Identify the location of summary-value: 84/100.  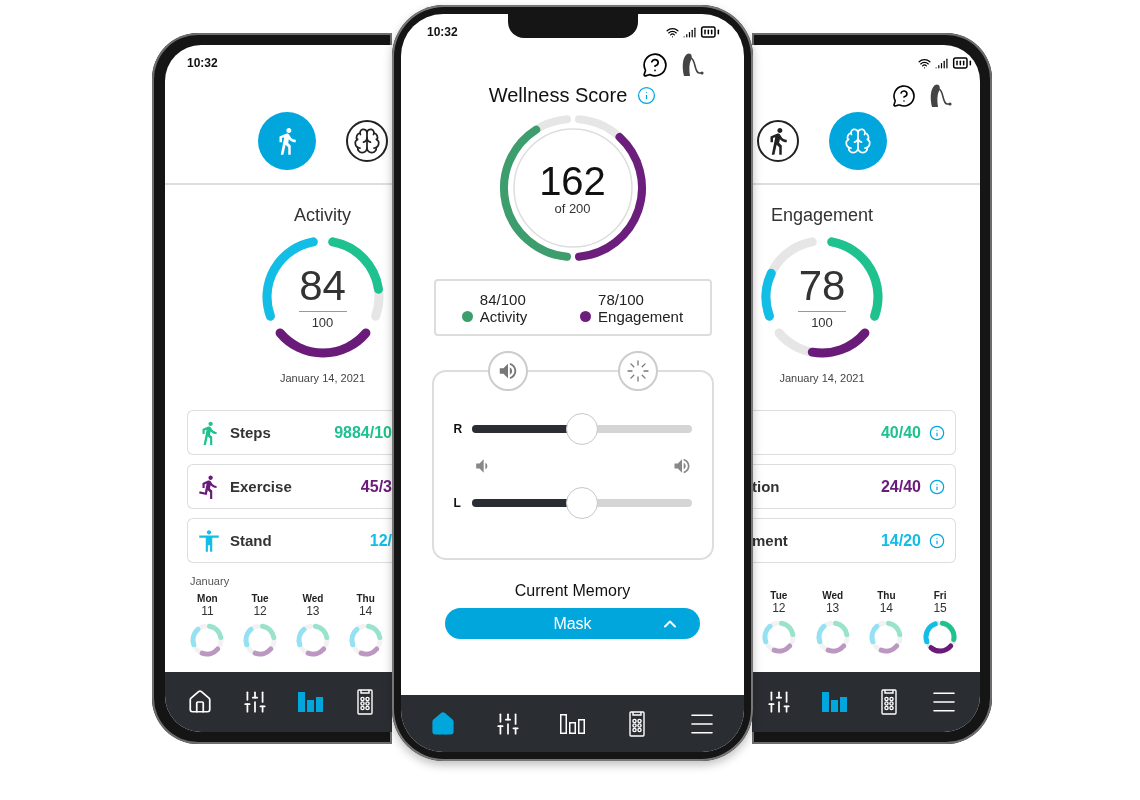
(502, 299).